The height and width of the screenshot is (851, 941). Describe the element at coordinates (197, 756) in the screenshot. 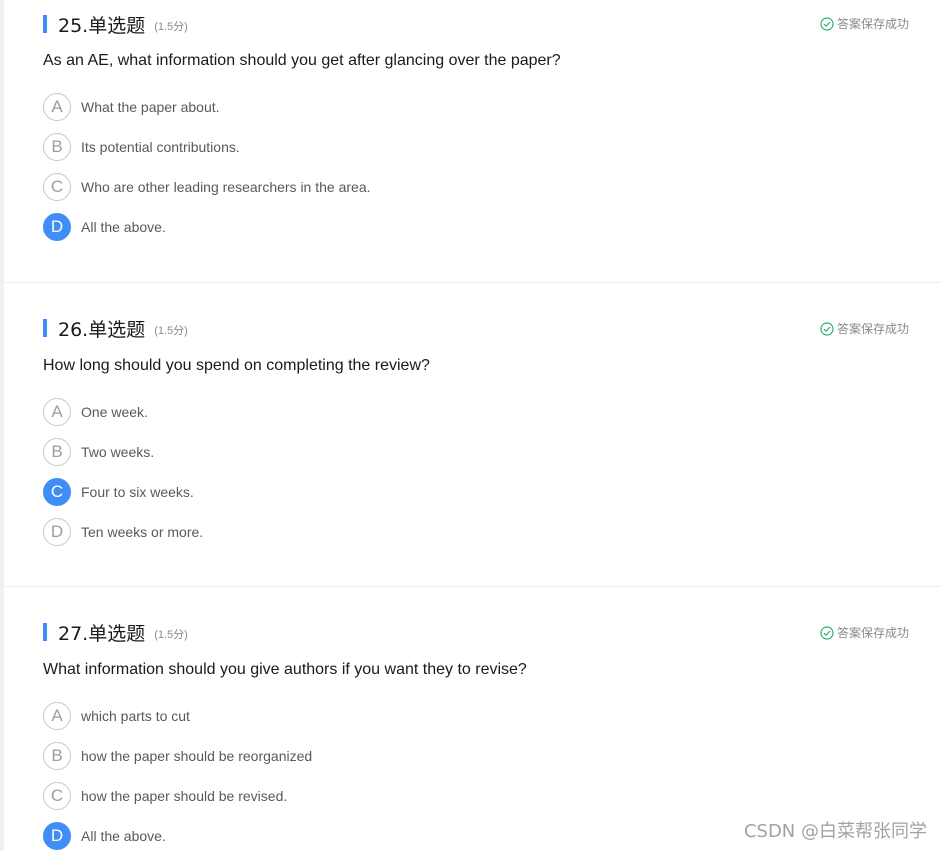

I see `option-label: how the paper should be reorganized` at that location.